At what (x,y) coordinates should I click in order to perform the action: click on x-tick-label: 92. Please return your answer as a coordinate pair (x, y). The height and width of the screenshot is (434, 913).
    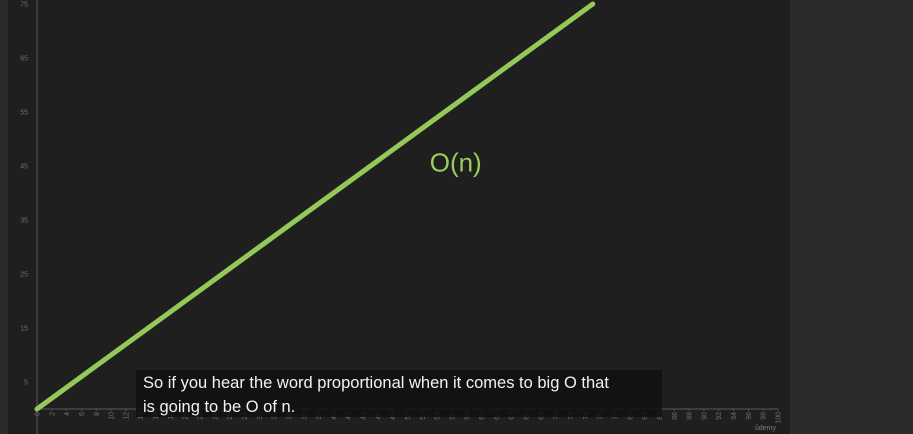
    Looking at the image, I should click on (719, 416).